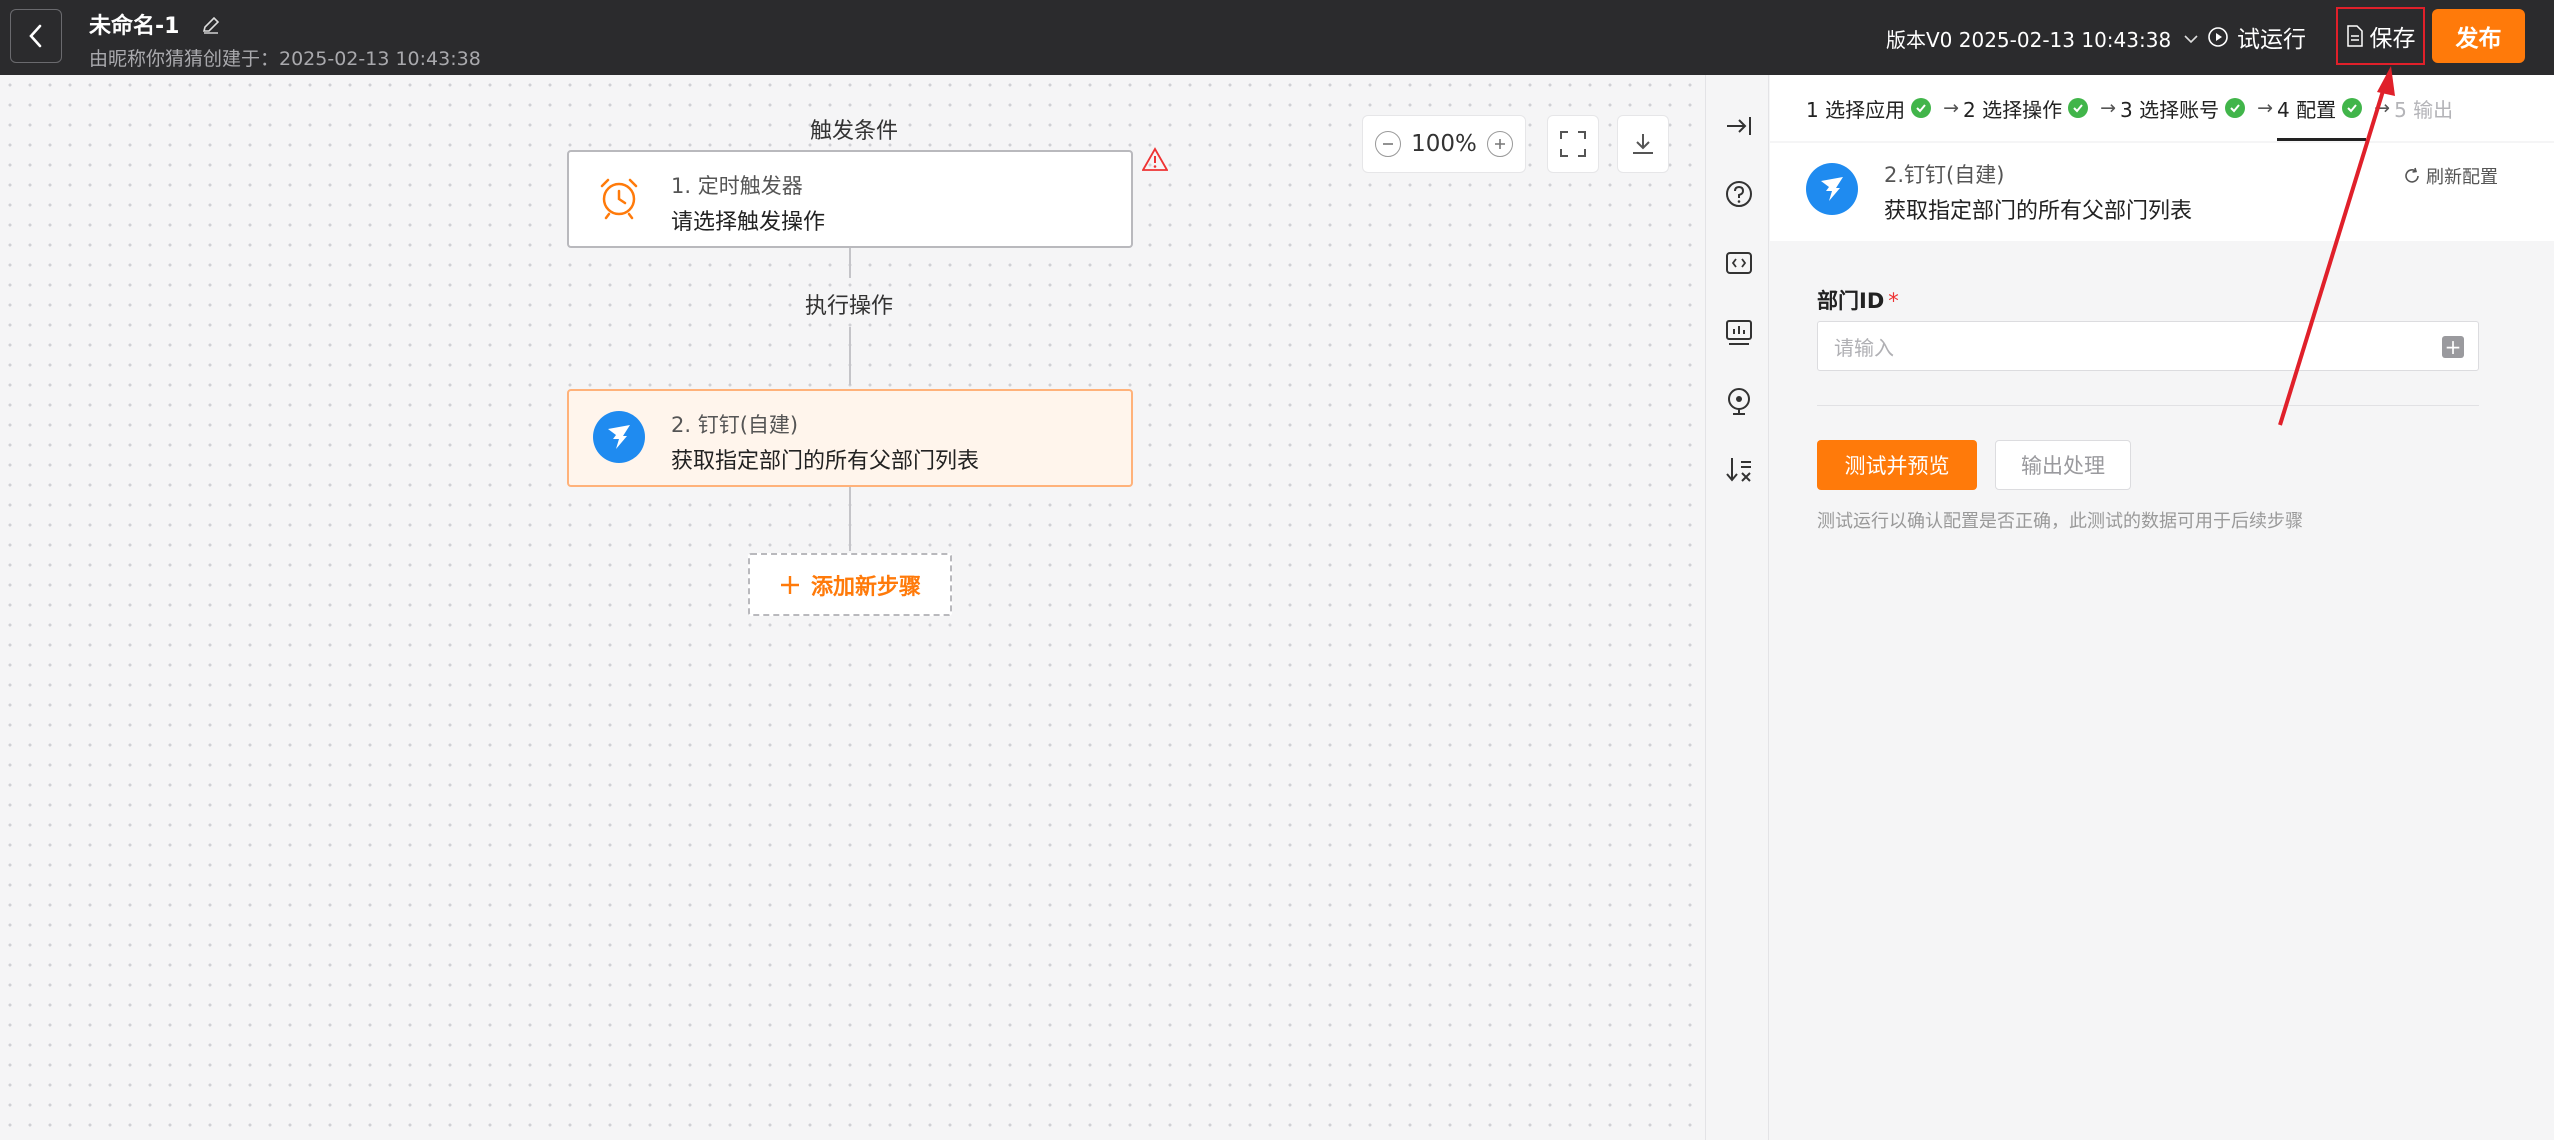  I want to click on test-run-label: 试运行, so click(2271, 40).